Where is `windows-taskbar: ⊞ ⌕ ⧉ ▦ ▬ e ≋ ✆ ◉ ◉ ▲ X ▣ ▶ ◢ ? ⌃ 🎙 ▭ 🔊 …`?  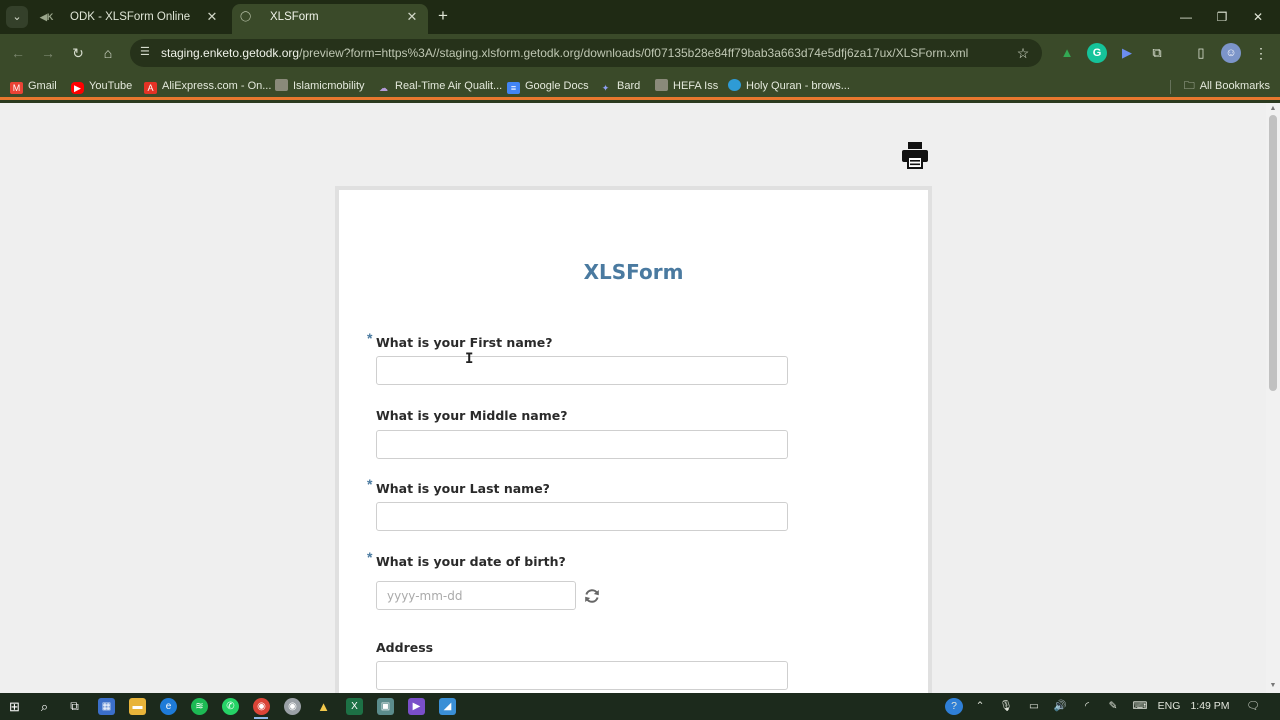
windows-taskbar: ⊞ ⌕ ⧉ ▦ ▬ e ≋ ✆ ◉ ◉ ▲ X ▣ ▶ ◢ ? ⌃ 🎙 ▭ 🔊 … is located at coordinates (640, 706).